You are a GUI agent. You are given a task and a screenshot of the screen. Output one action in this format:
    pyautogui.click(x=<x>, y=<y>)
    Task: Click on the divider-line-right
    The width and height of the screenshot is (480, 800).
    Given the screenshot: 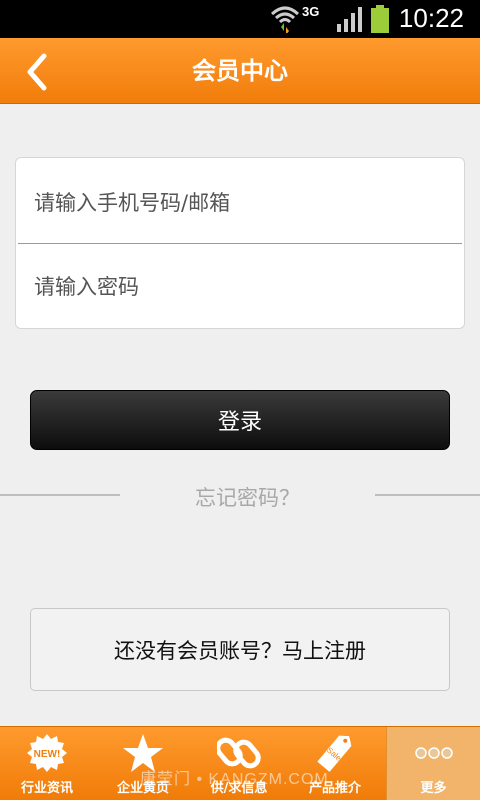 What is the action you would take?
    pyautogui.click(x=427, y=495)
    